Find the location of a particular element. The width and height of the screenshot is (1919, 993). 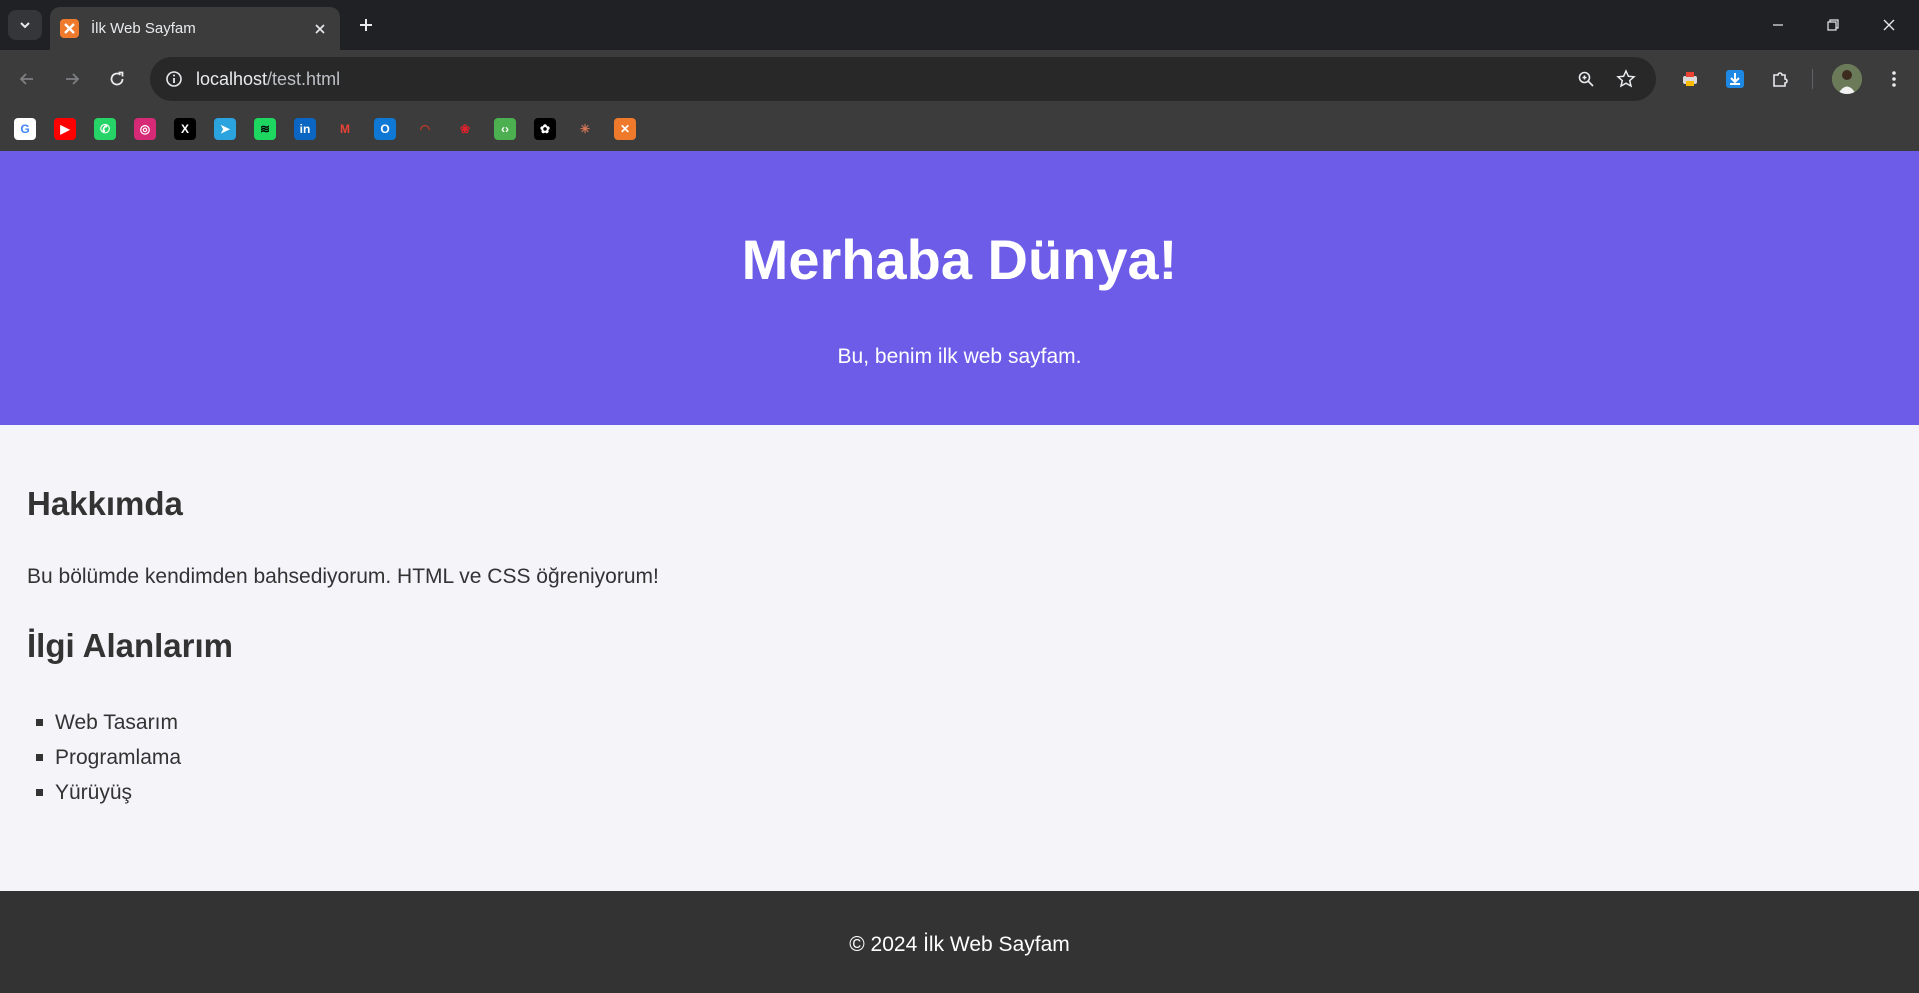

chevron-down-icon is located at coordinates (25, 25).